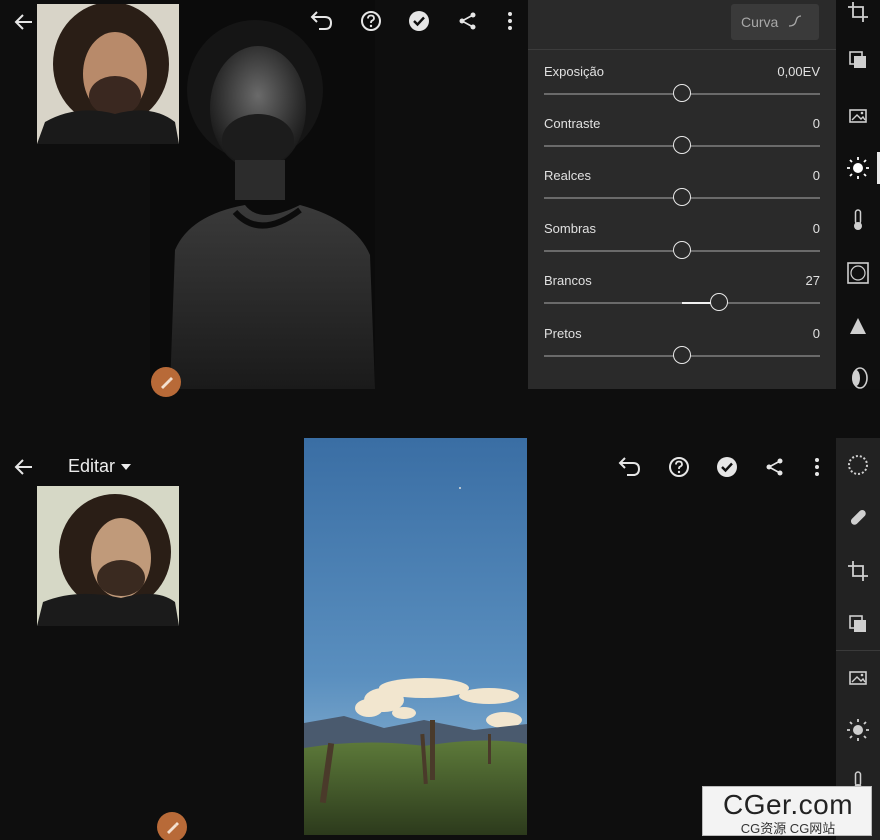  What do you see at coordinates (415, 636) in the screenshot?
I see `main-photo-landscape` at bounding box center [415, 636].